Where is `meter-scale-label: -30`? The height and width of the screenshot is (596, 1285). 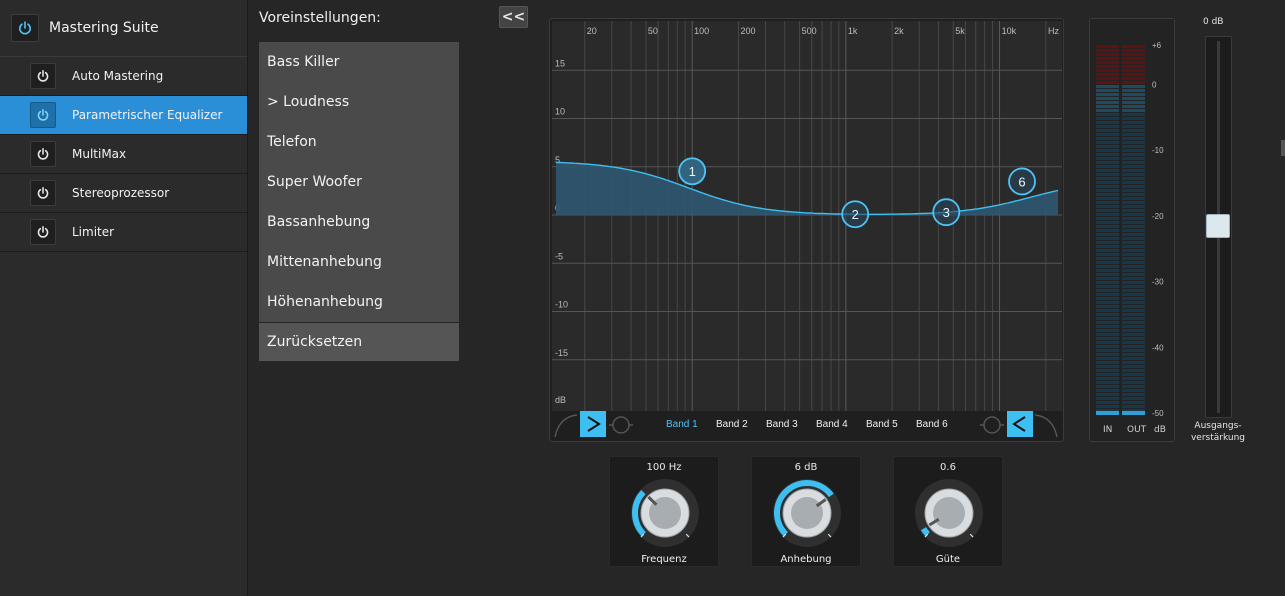
meter-scale-label: -30 is located at coordinates (1158, 282).